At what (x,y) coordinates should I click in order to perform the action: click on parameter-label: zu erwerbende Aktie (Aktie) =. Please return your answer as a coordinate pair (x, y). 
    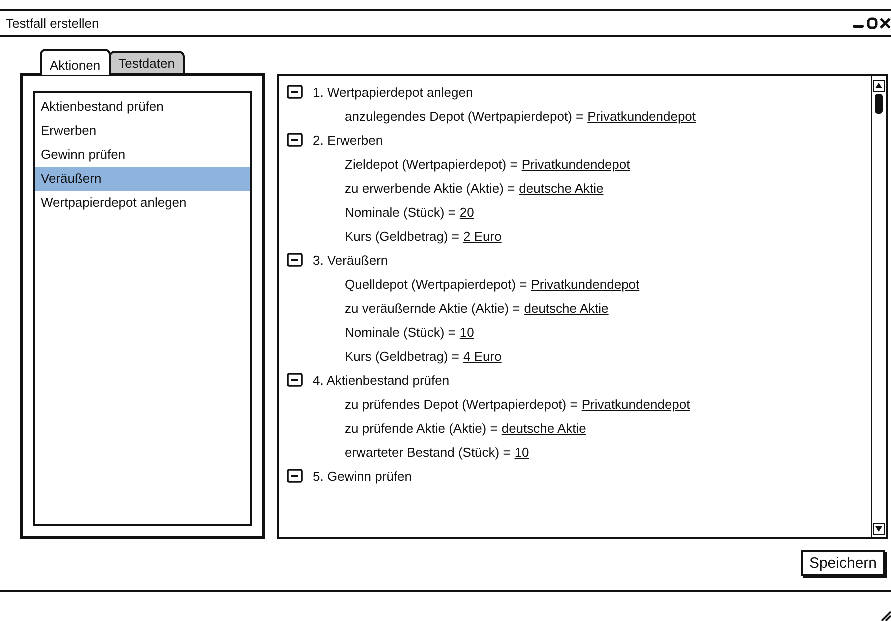
    Looking at the image, I should click on (430, 188).